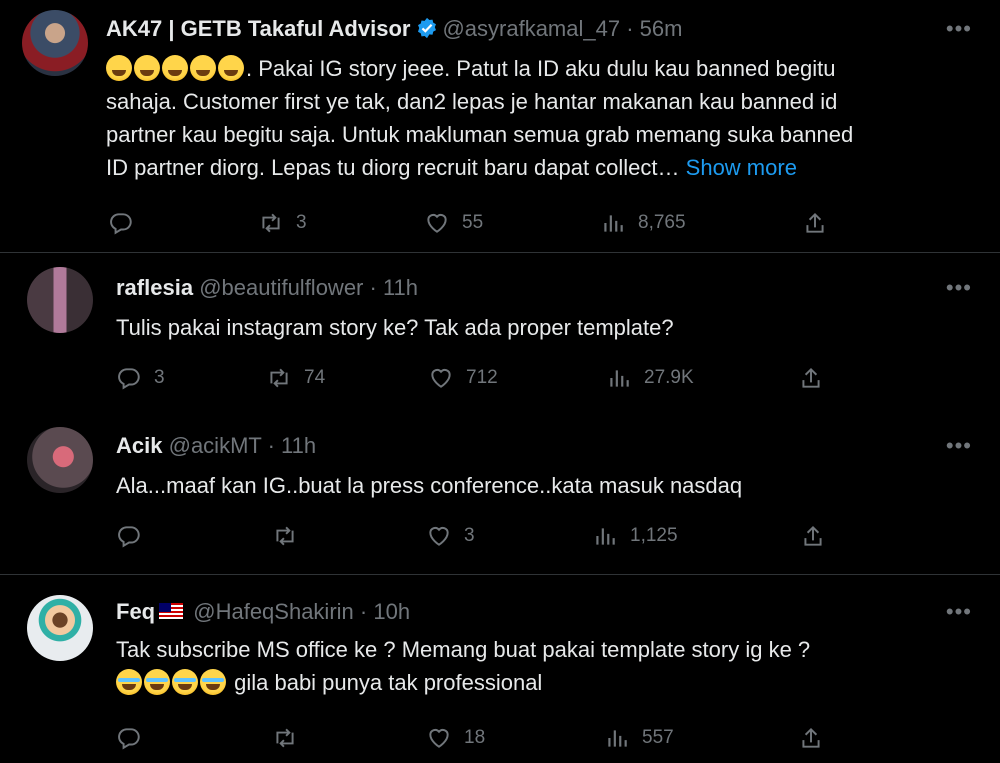  Describe the element at coordinates (463, 378) in the screenshot. I see `like-button: 712` at that location.